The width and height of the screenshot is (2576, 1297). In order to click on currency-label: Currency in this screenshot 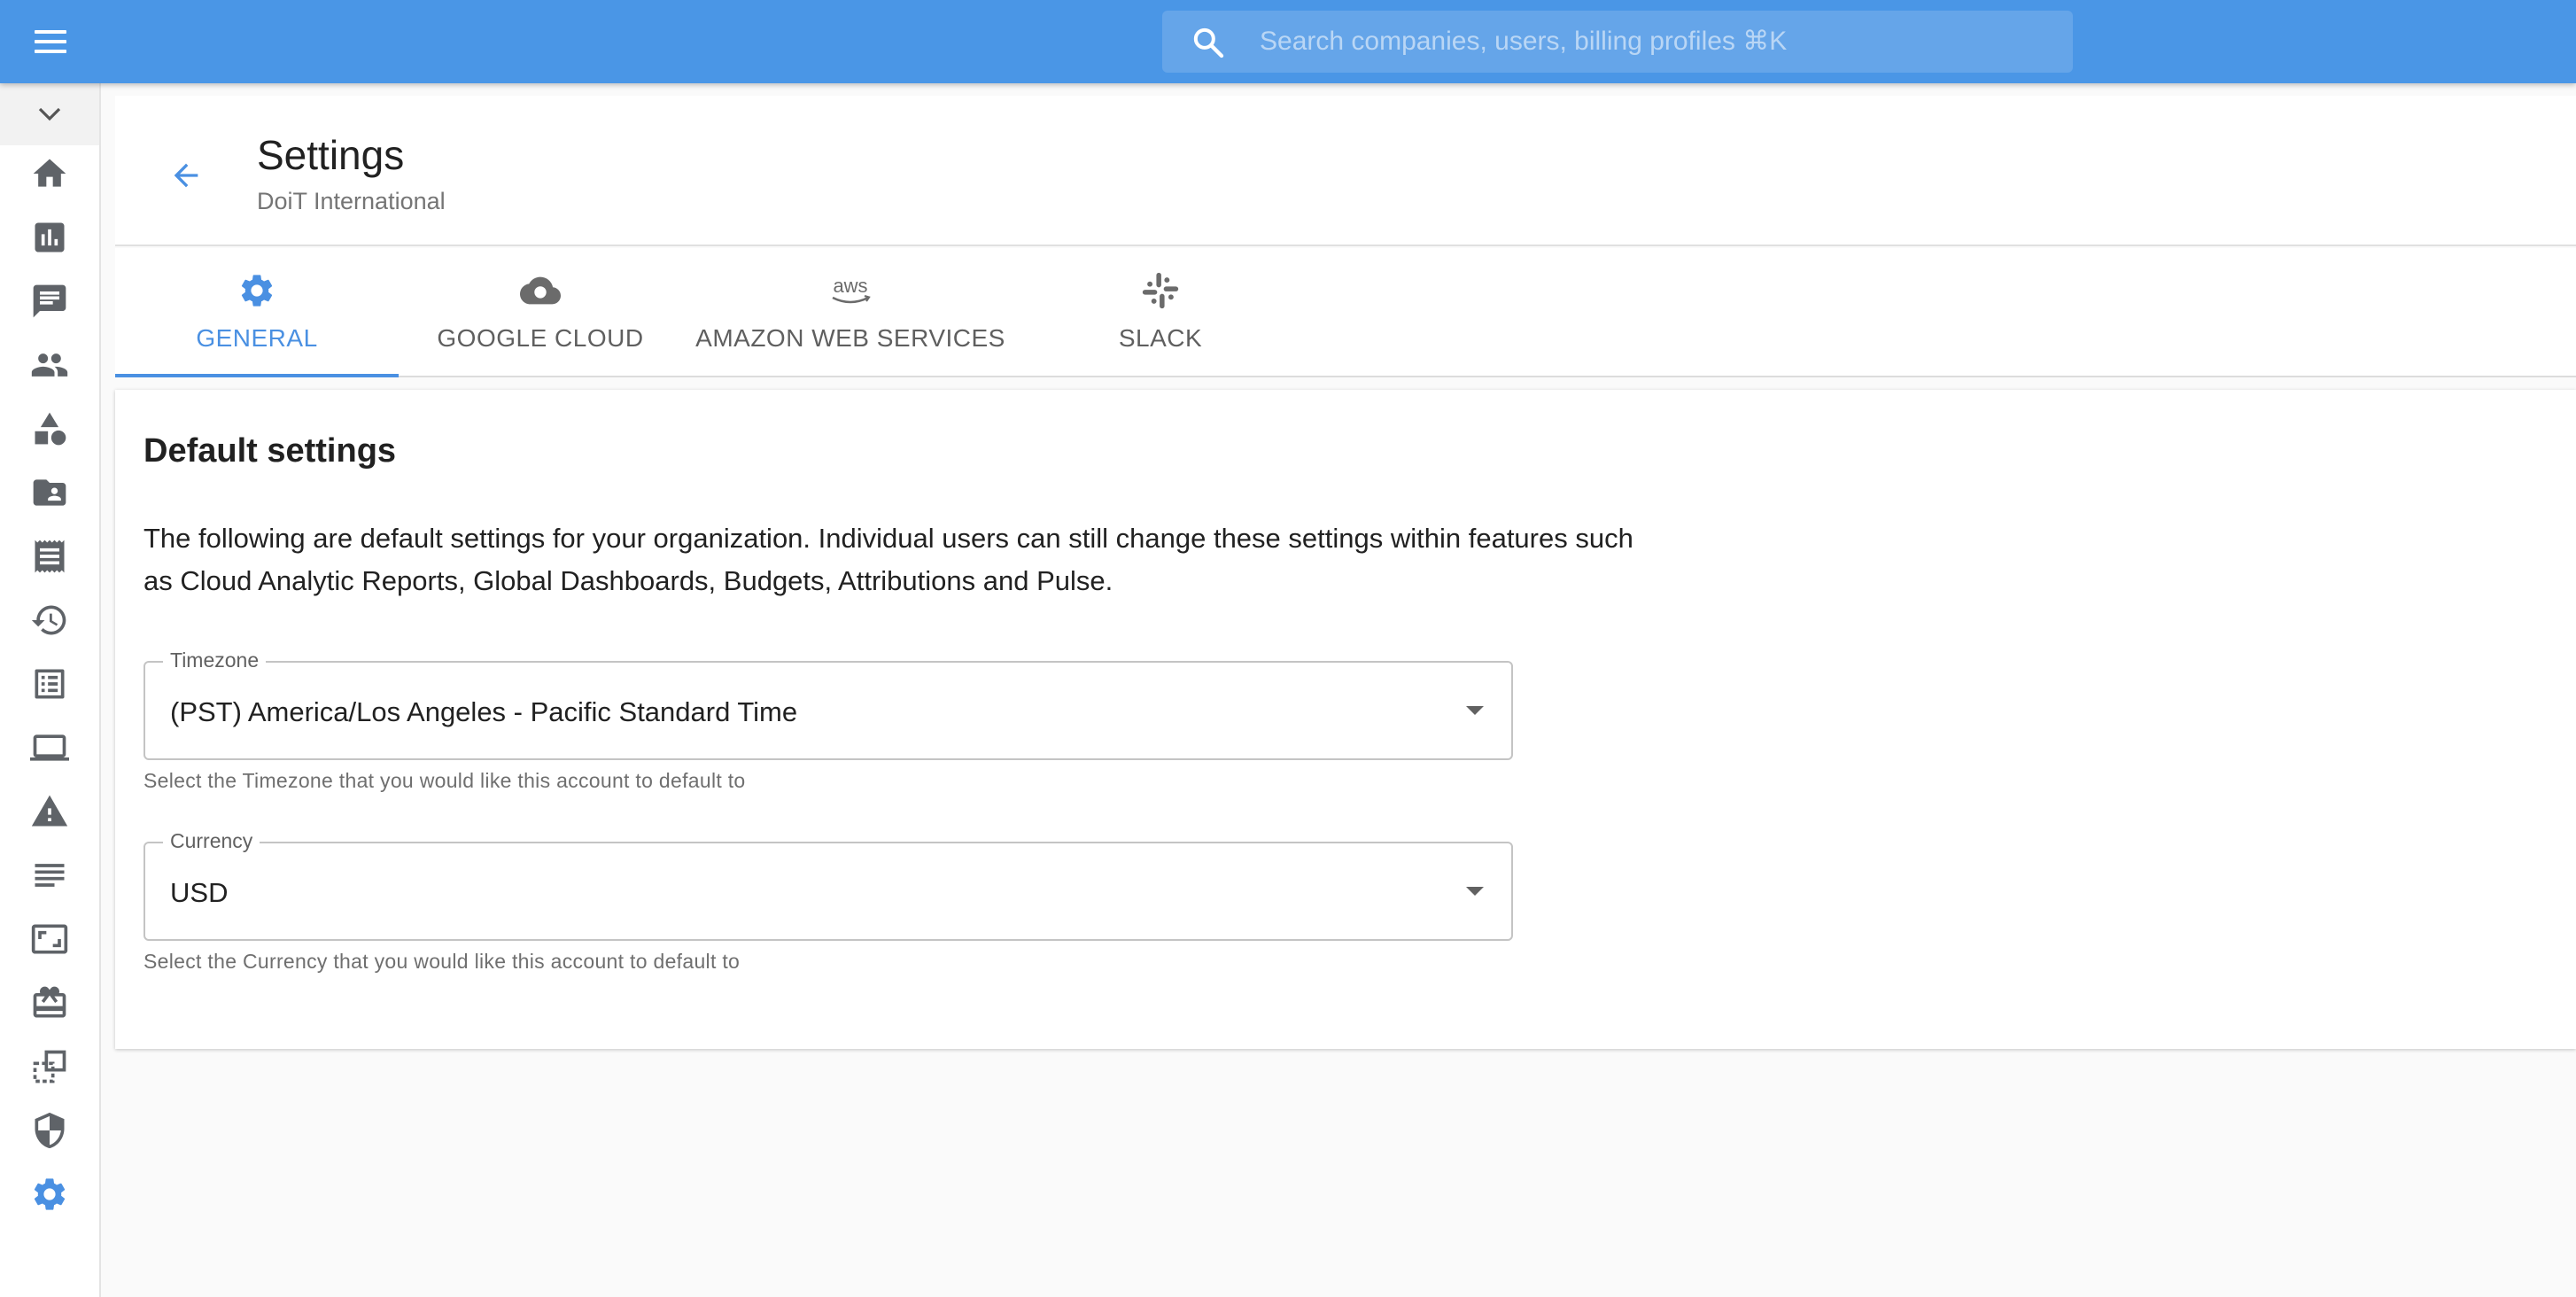, I will do `click(211, 841)`.